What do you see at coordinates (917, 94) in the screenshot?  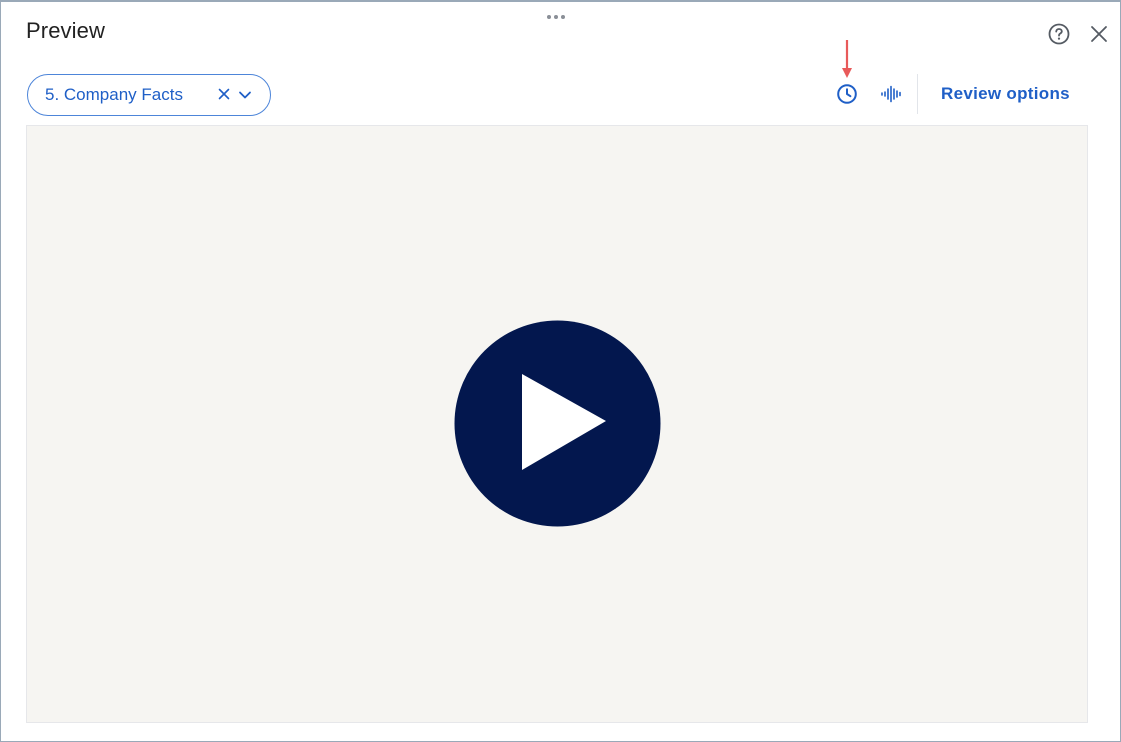 I see `toolbar-divider` at bounding box center [917, 94].